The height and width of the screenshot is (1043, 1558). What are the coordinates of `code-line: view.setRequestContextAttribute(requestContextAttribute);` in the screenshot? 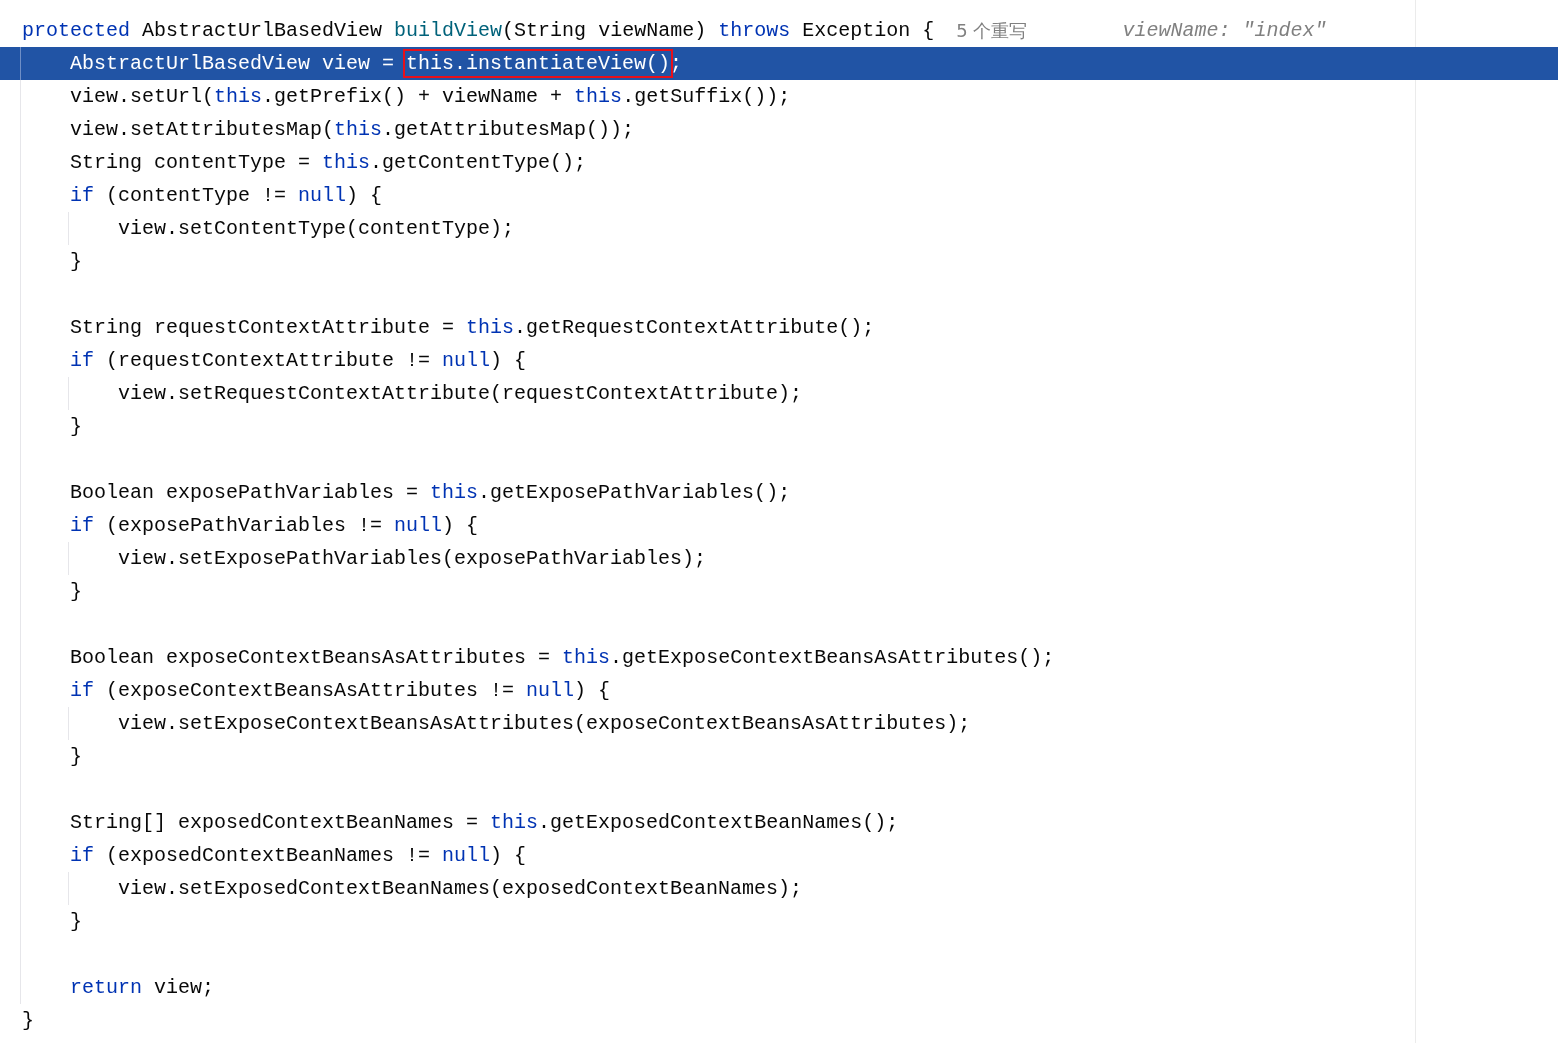 It's located at (460, 394).